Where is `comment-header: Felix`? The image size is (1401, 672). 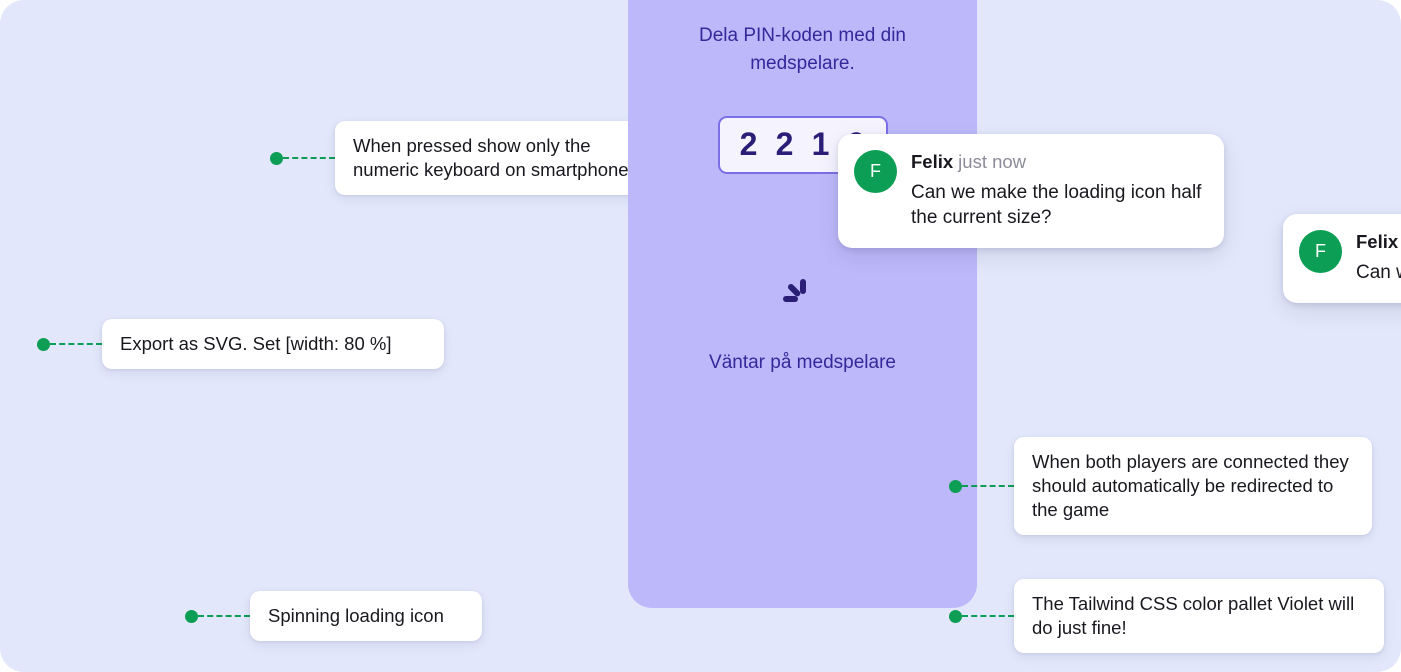
comment-header: Felix is located at coordinates (1378, 242).